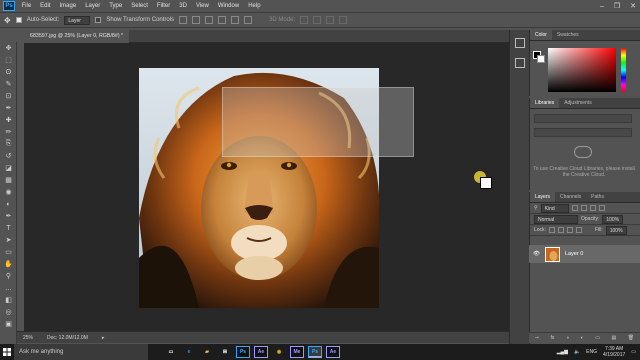 The height and width of the screenshot is (360, 640). I want to click on show-transform-checkbox, so click(98, 20).